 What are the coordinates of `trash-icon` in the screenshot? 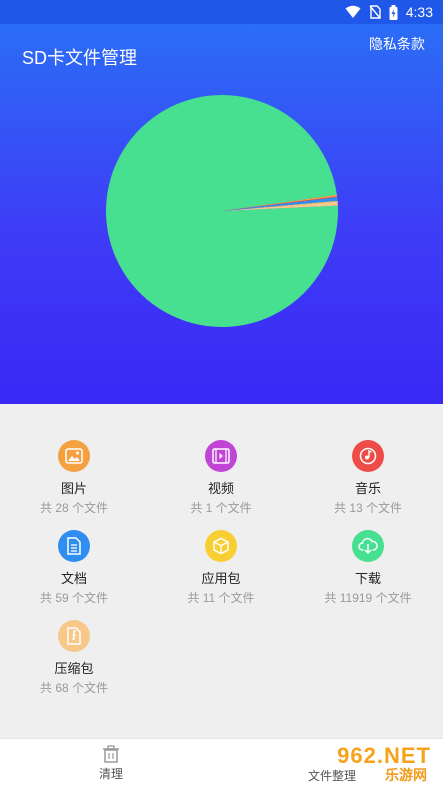 It's located at (111, 754).